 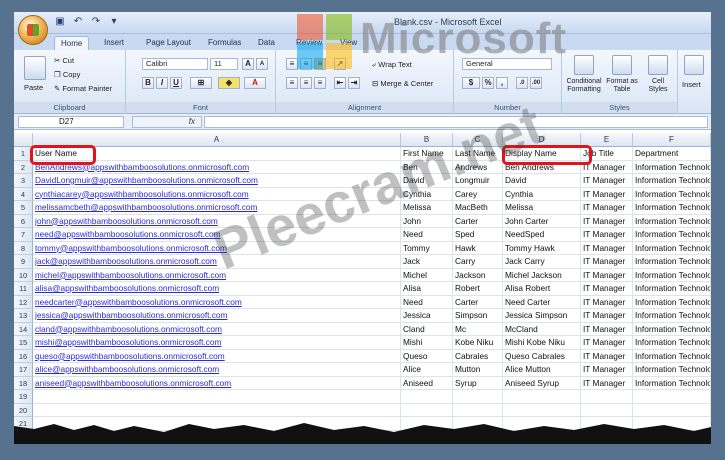 I want to click on bold-icon: B, so click(x=148, y=83).